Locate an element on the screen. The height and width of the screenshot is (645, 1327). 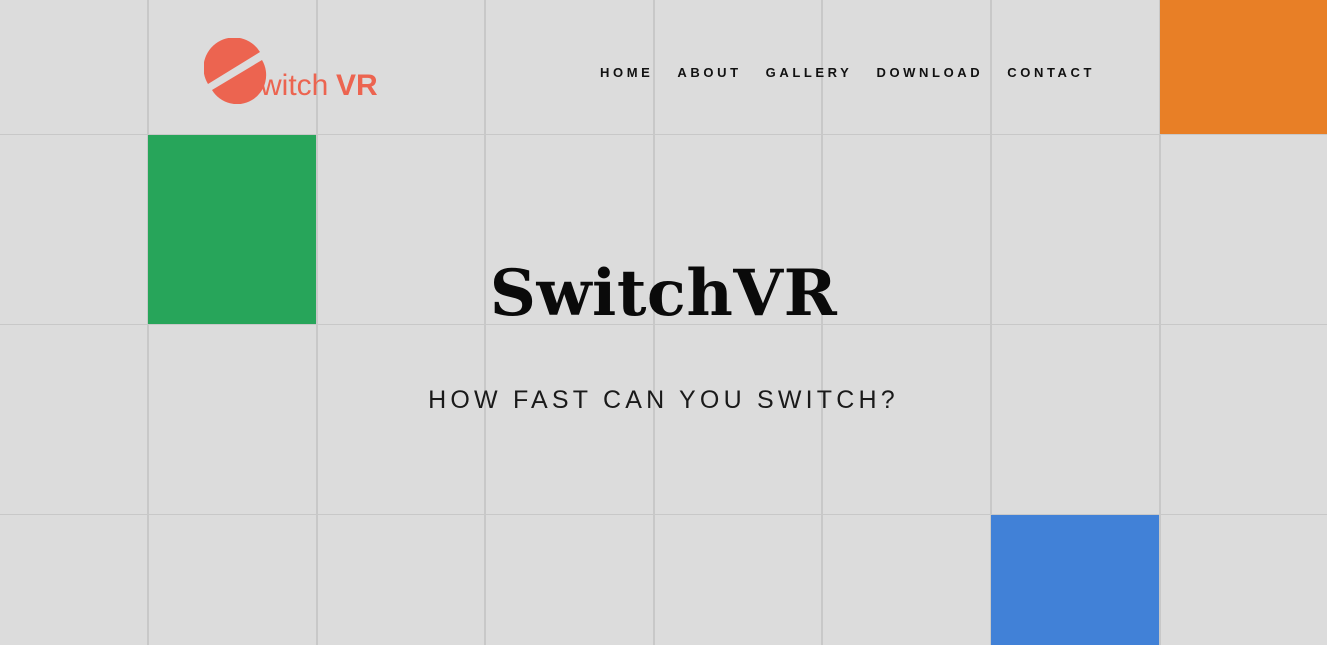
logo-text-light: witch is located at coordinates (293, 85).